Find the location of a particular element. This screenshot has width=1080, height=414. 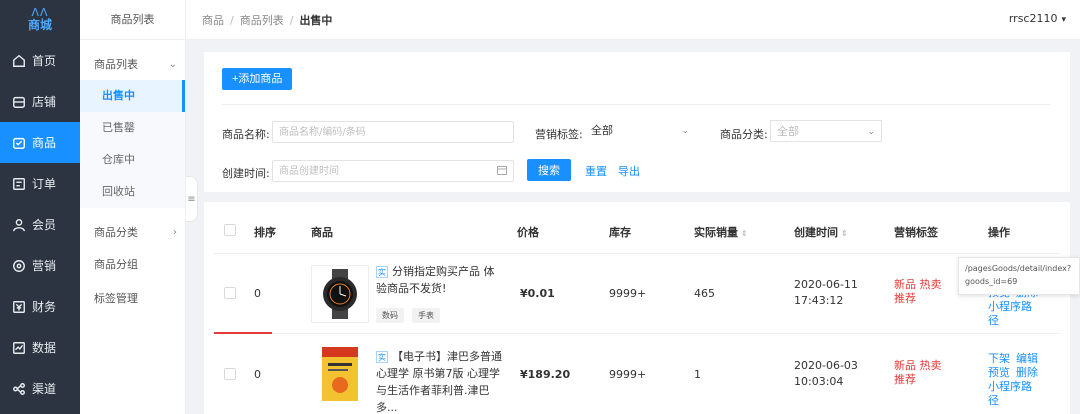

watch-image is located at coordinates (340, 294).